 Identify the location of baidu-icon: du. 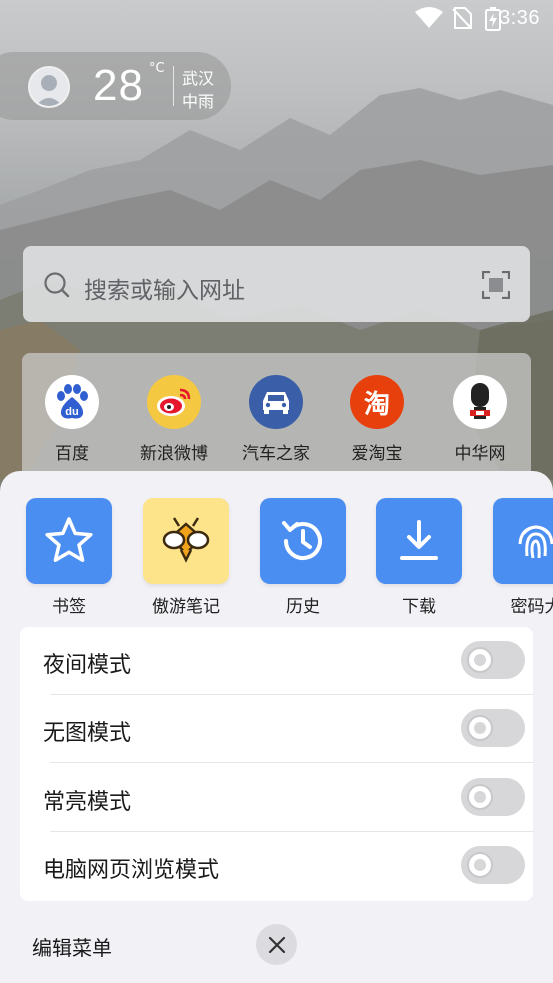
(72, 402).